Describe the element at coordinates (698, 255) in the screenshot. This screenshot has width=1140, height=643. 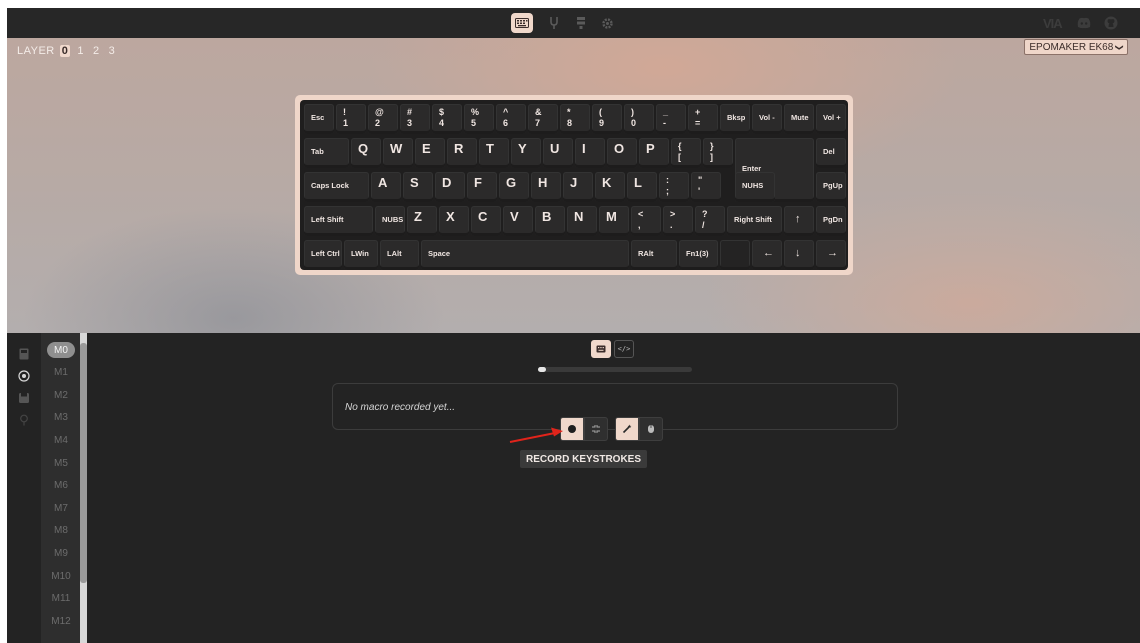
I see `key-fn1-3-: Fn1(3)` at that location.